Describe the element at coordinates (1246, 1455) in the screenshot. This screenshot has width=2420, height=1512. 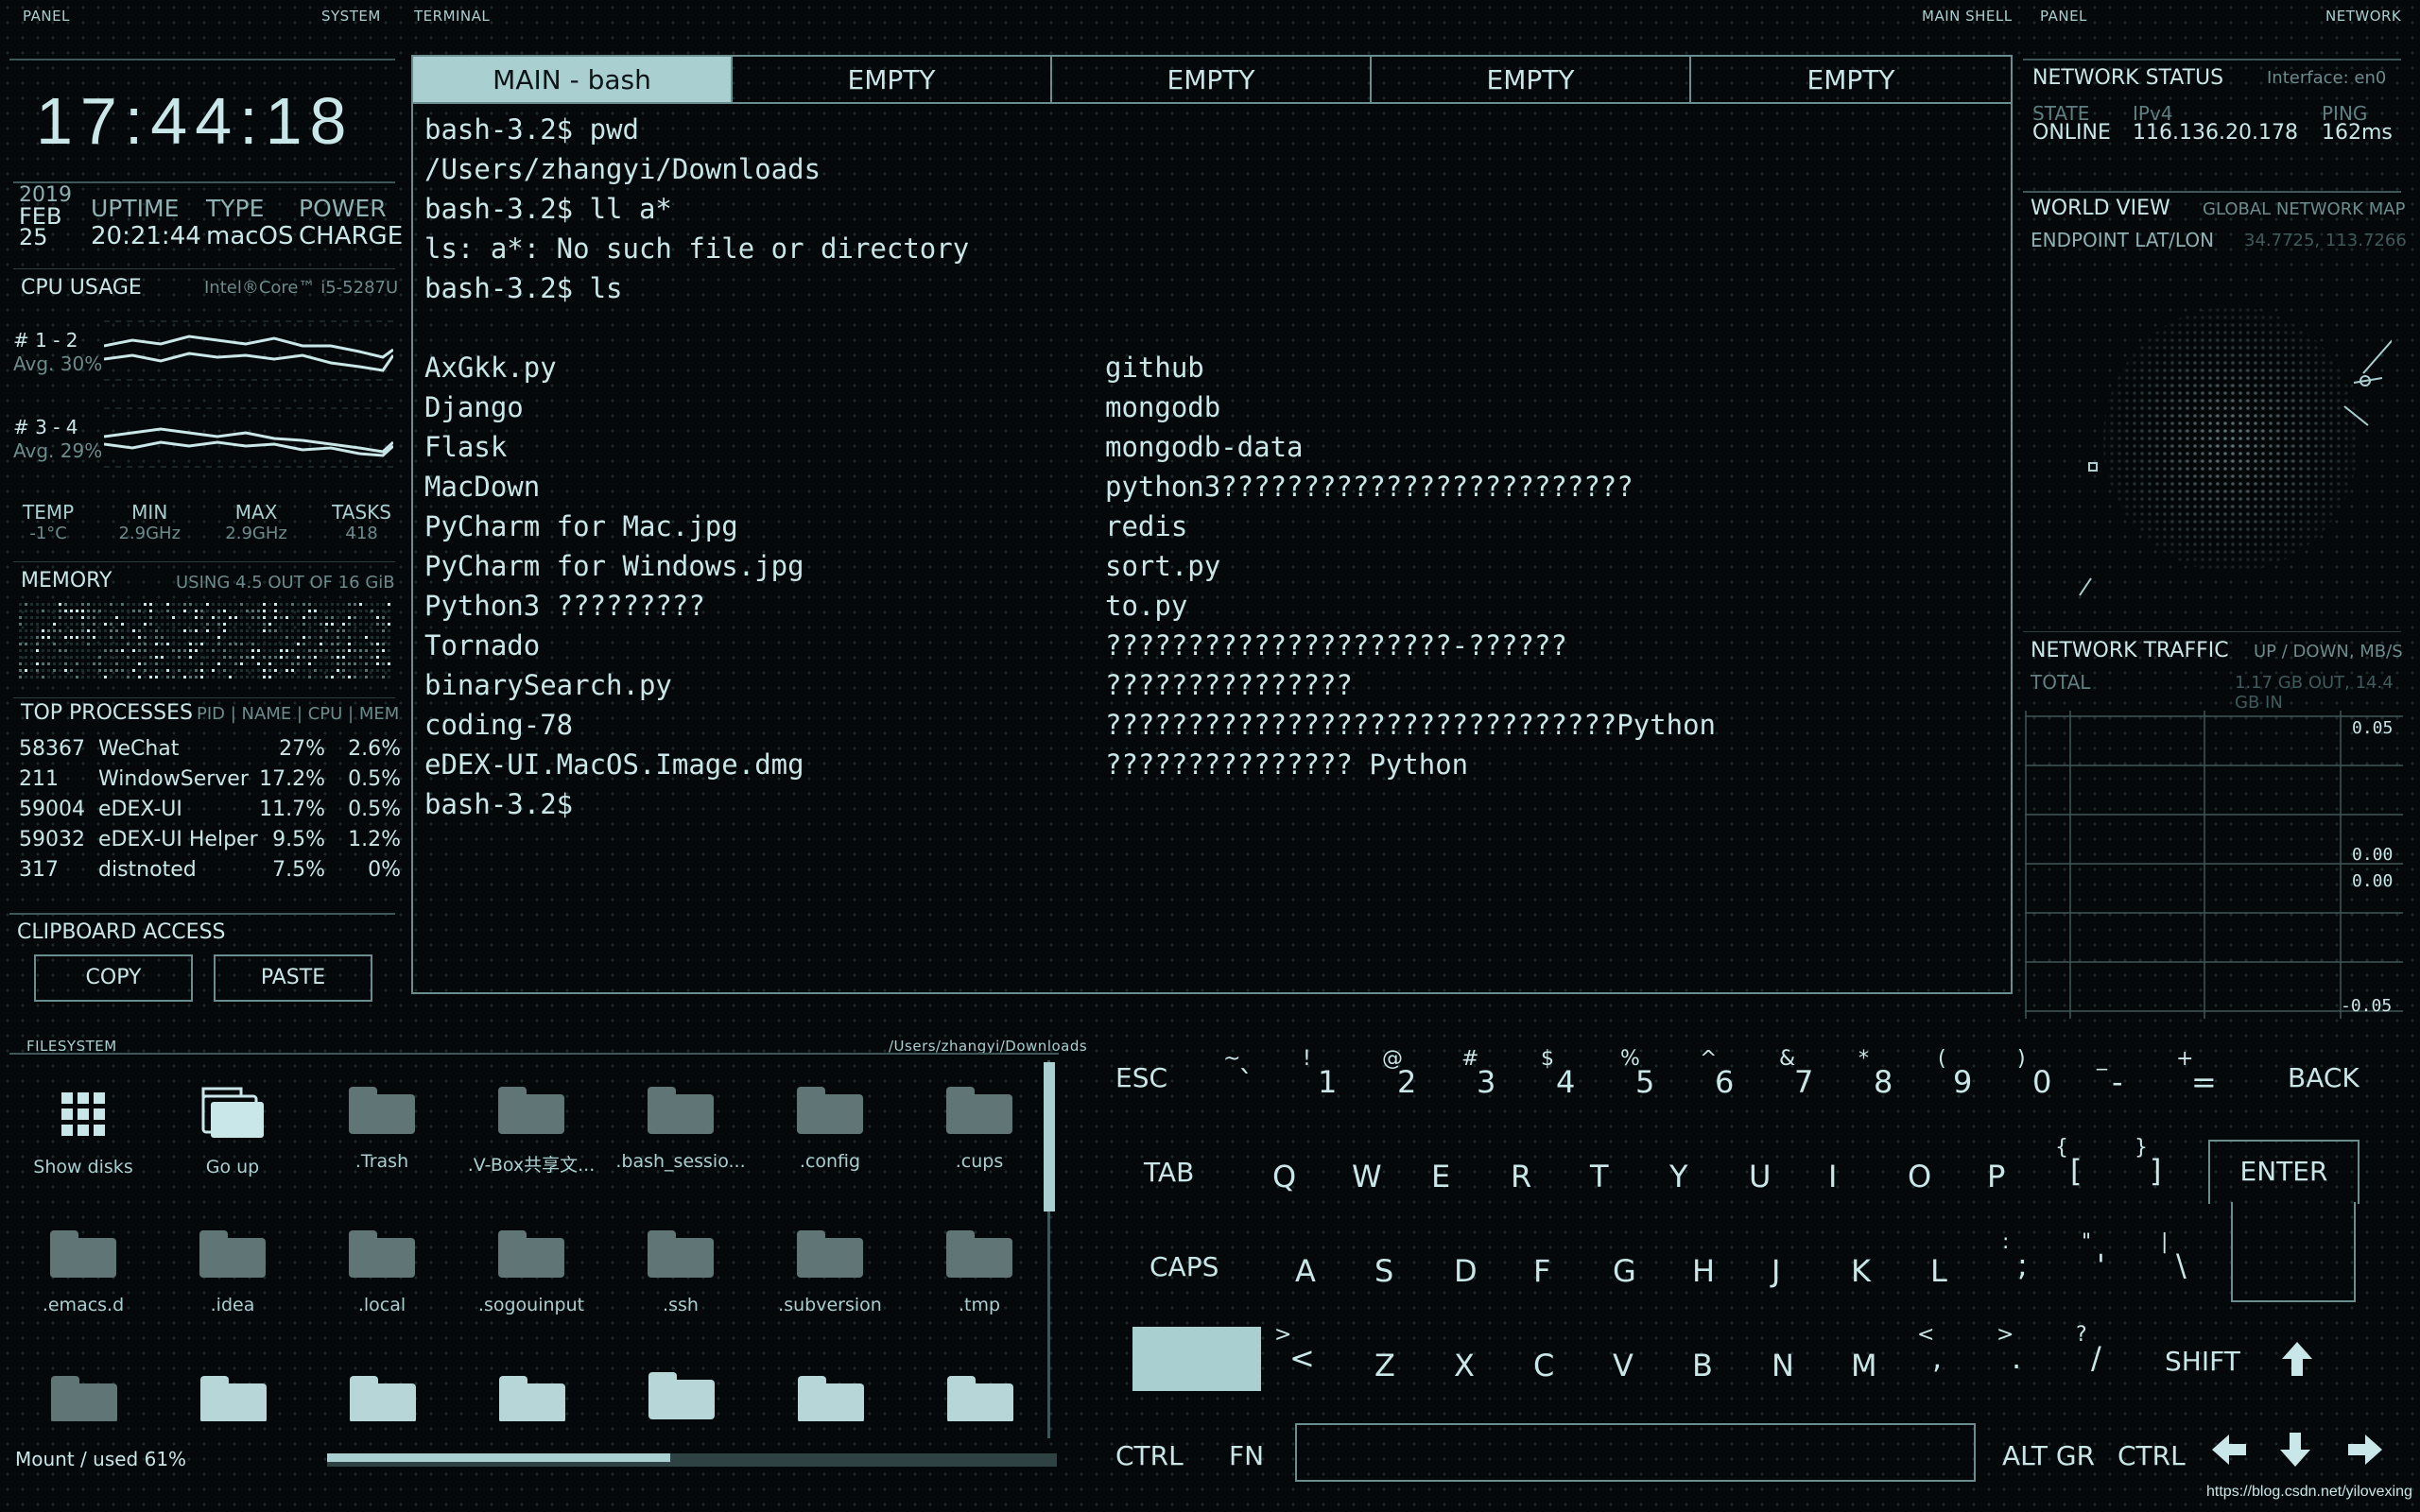
I see `key-fn: FN` at that location.